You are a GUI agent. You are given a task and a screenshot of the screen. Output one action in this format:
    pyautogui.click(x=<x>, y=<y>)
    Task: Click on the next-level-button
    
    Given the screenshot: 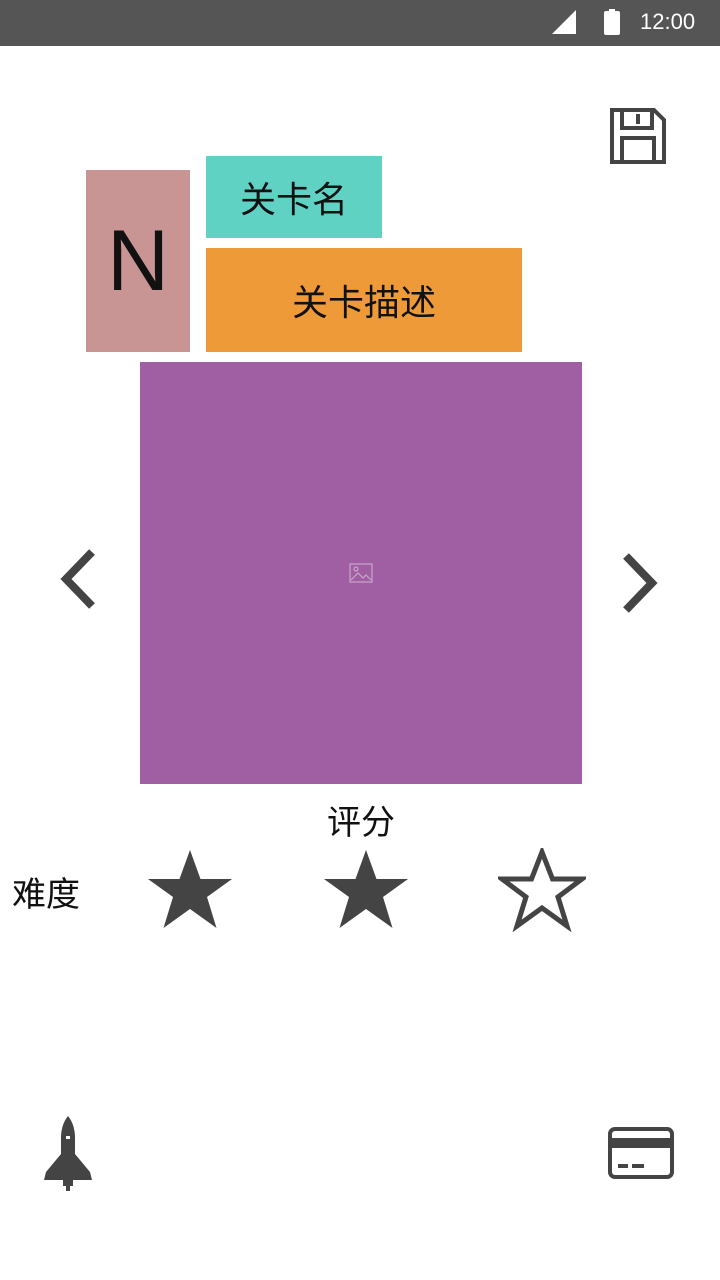 What is the action you would take?
    pyautogui.click(x=640, y=583)
    